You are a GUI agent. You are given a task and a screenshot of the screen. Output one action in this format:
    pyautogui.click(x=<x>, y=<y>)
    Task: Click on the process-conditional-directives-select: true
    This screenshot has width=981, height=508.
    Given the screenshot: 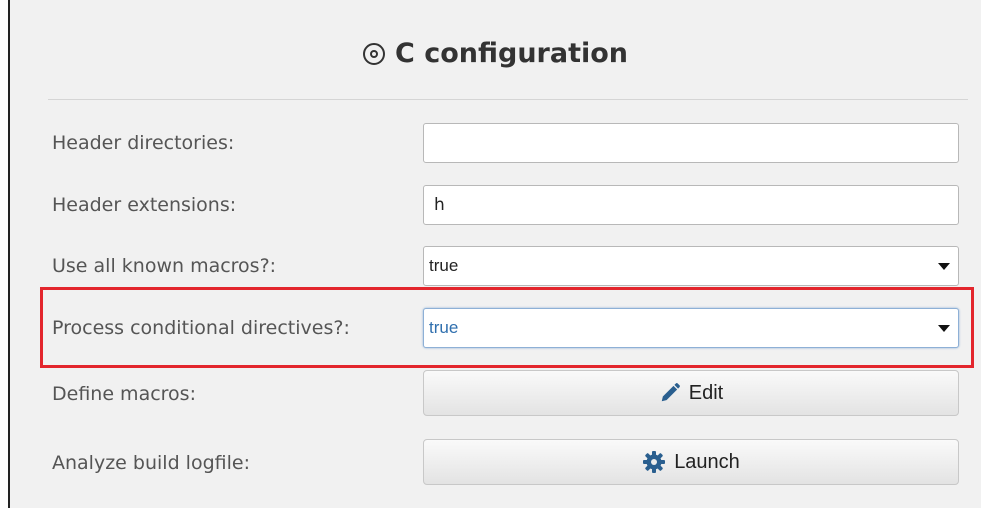 What is the action you would take?
    pyautogui.click(x=691, y=328)
    